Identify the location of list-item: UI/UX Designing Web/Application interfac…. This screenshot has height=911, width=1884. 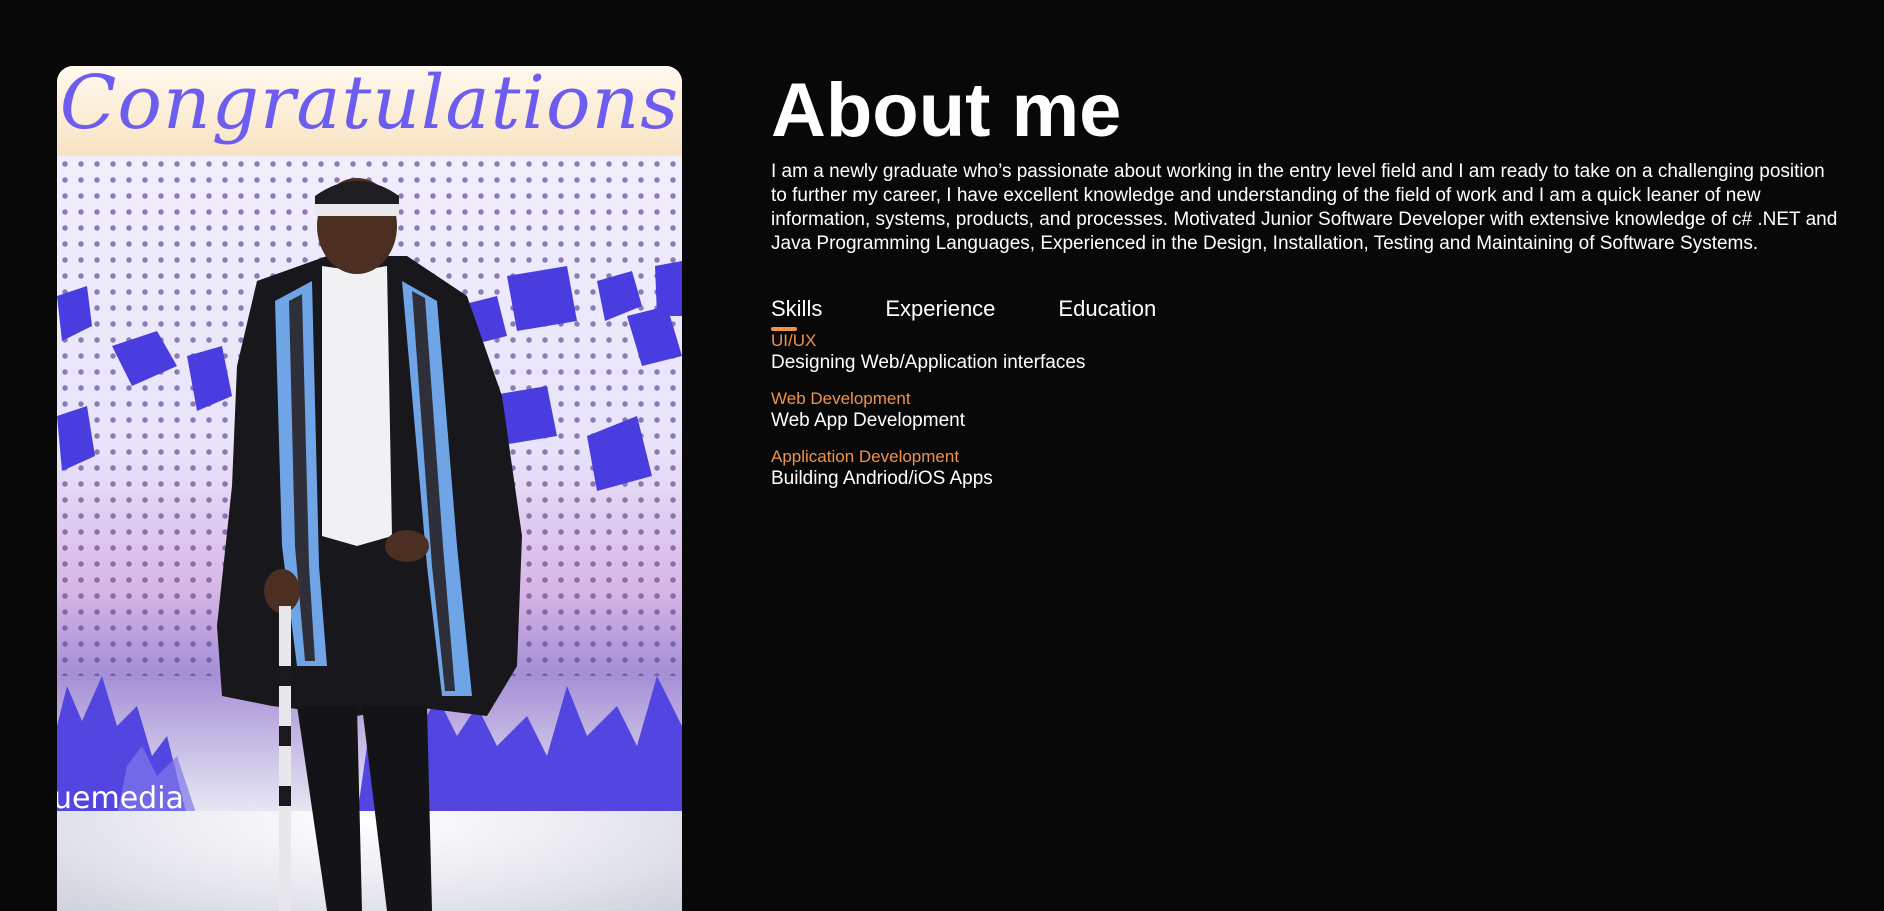
(1306, 352).